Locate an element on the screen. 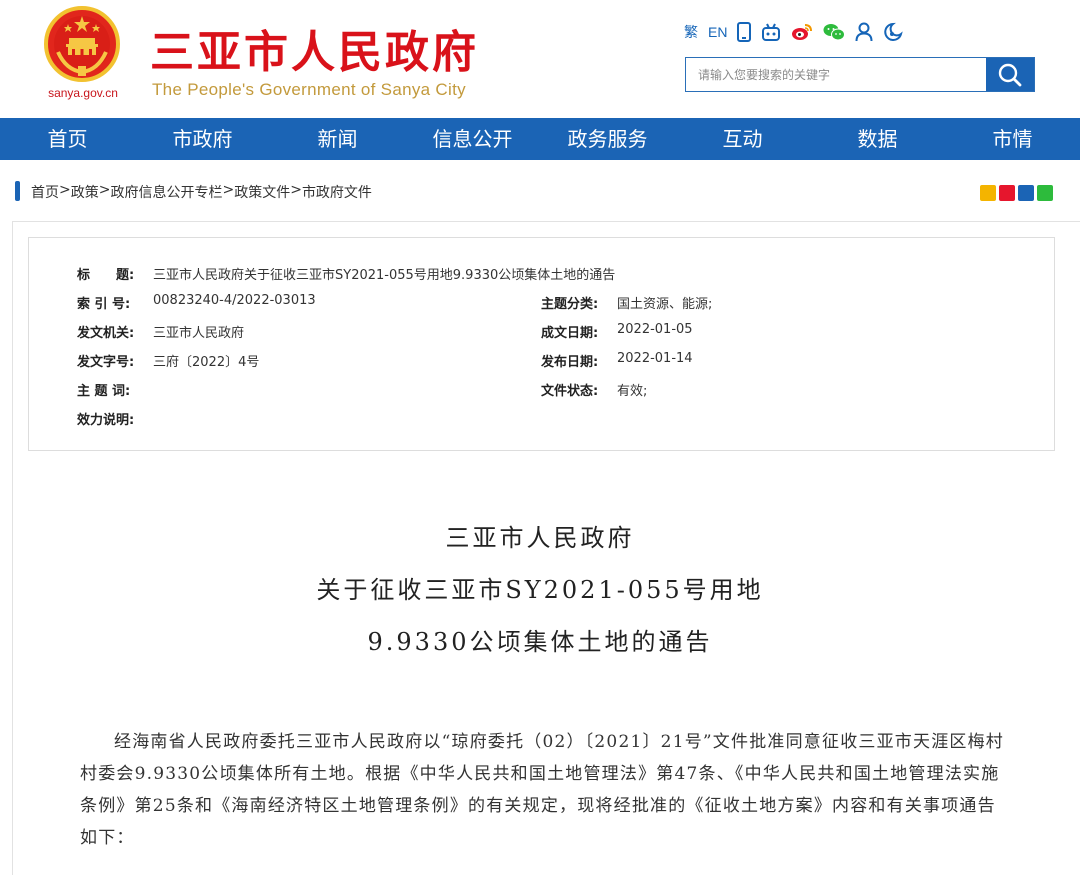  meta-docno-row: 发文字号: 三府〔2022〕4号 is located at coordinates (168, 360).